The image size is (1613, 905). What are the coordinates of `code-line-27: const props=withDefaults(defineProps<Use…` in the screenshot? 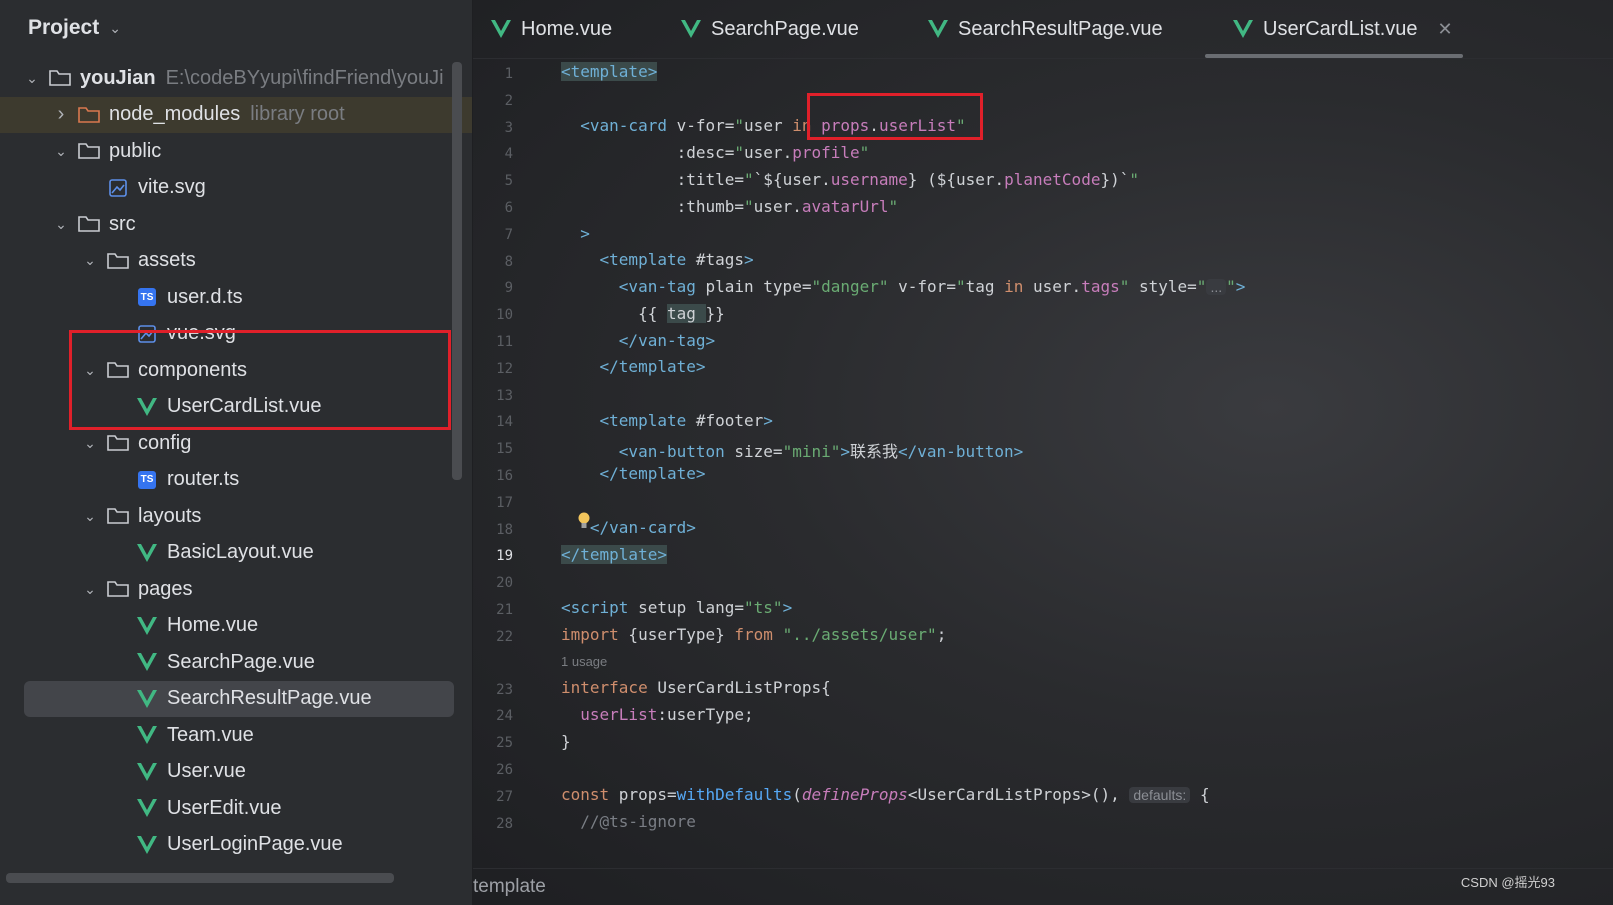 It's located at (885, 794).